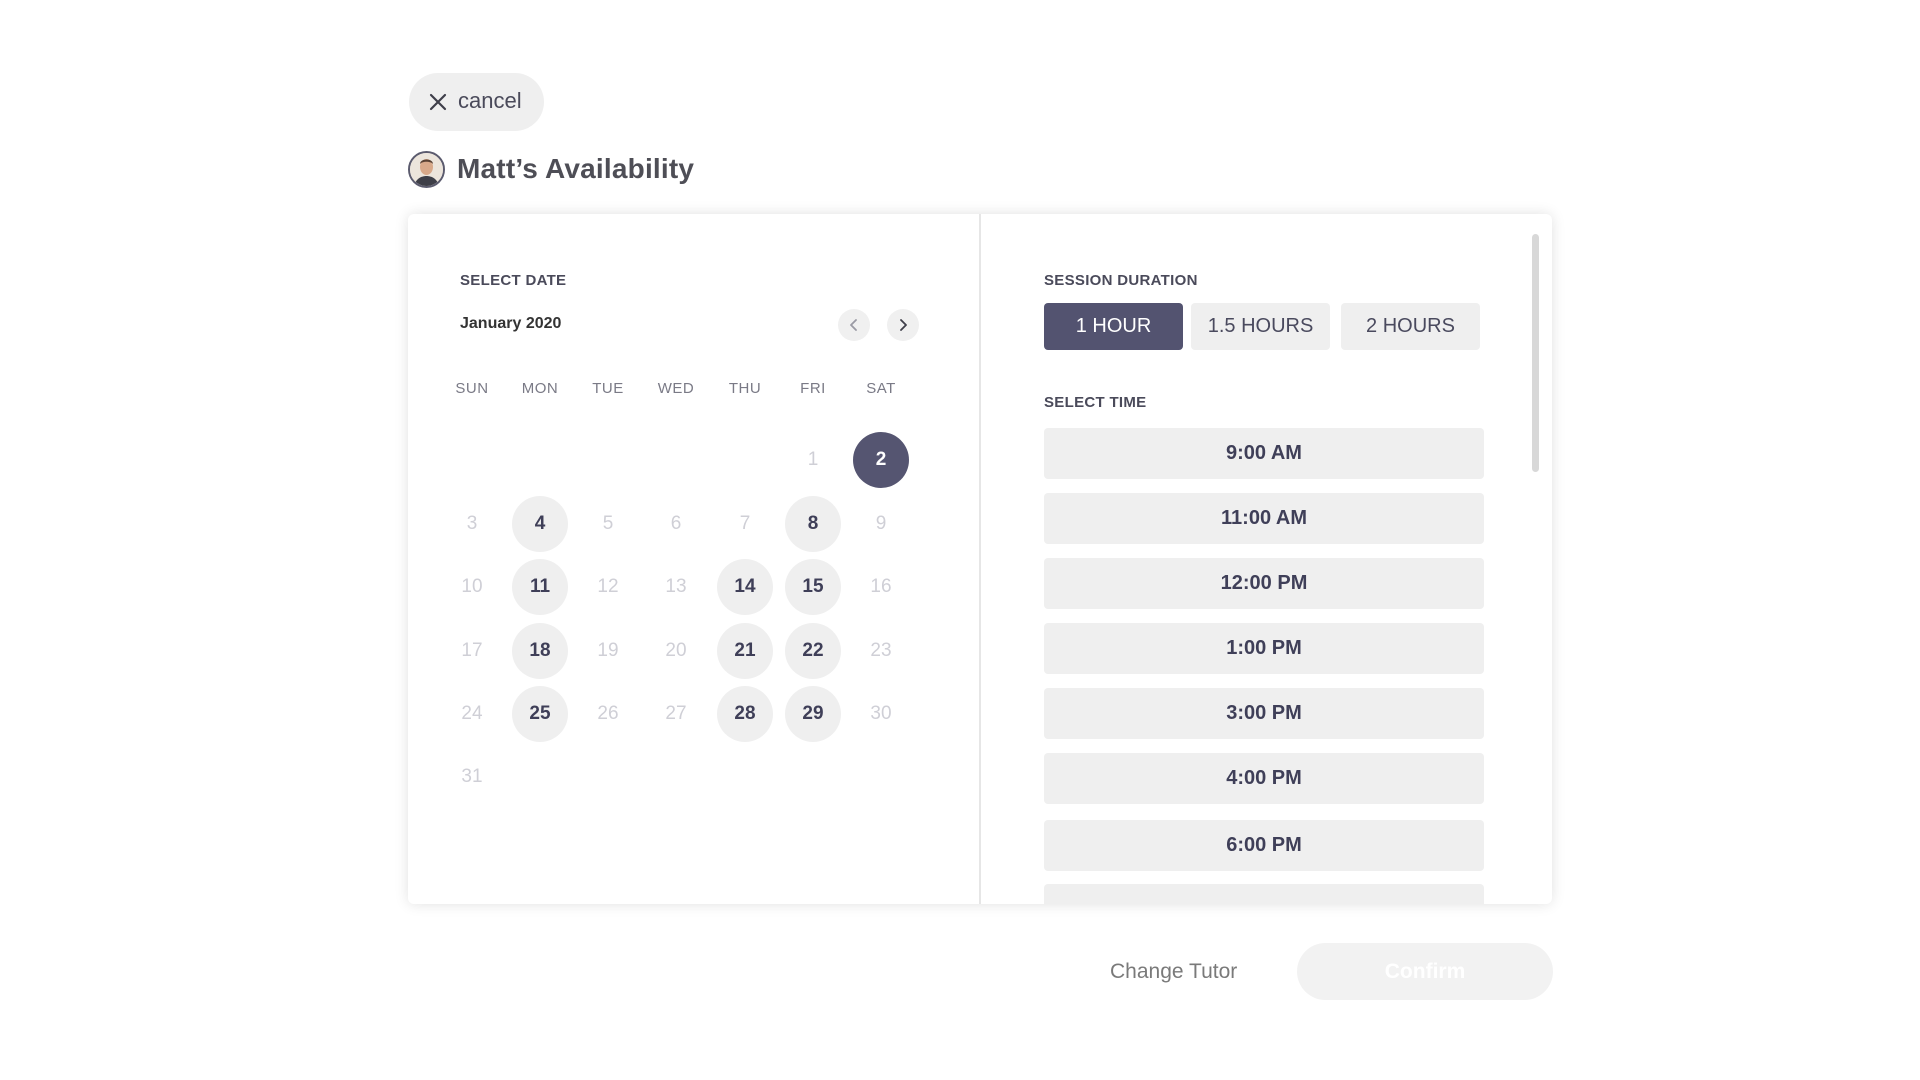  I want to click on time-slot-button: 1:00 PM, so click(1264, 648).